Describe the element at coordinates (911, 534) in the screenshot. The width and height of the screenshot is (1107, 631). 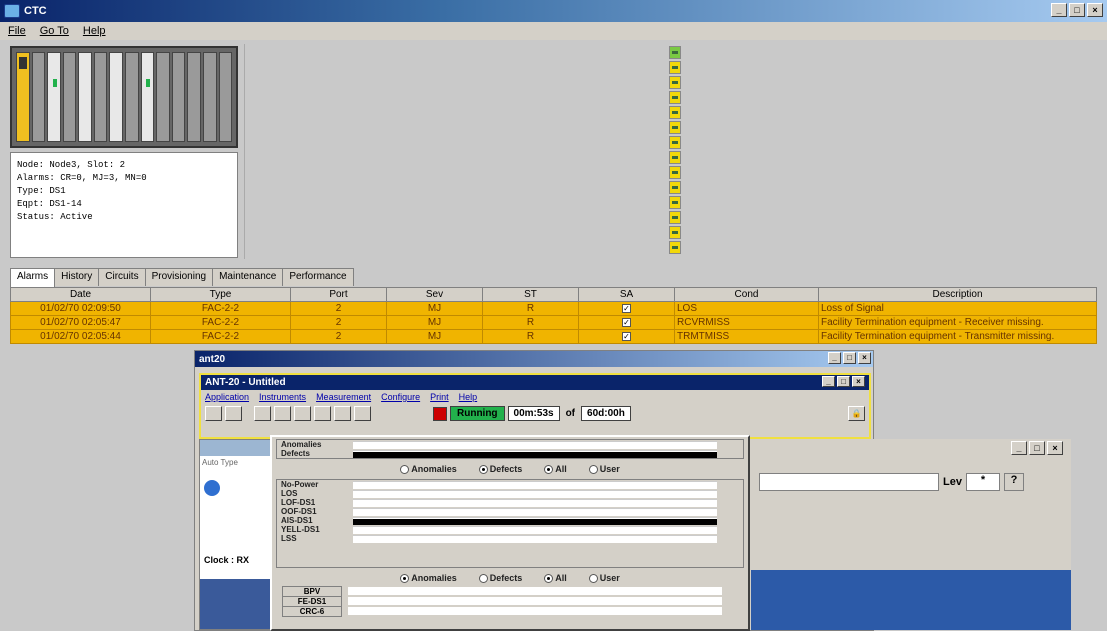
I see `level-window: _ □ × Lev * ?` at that location.